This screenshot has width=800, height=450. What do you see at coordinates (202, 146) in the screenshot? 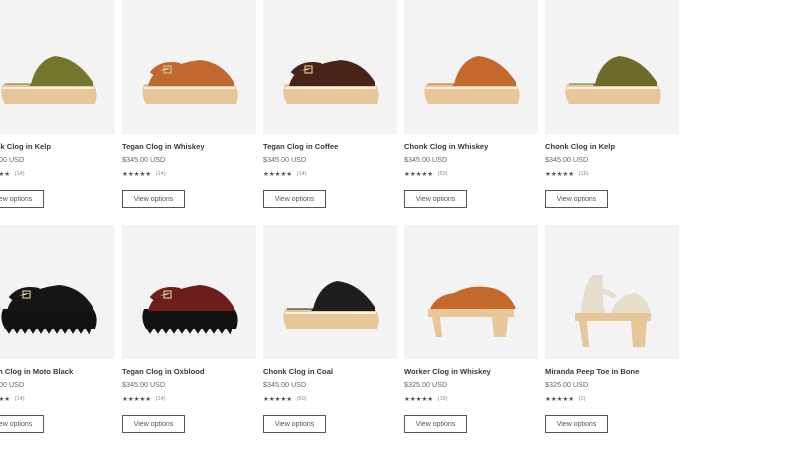
I see `product-name: Tegan Clog in Whiskey` at bounding box center [202, 146].